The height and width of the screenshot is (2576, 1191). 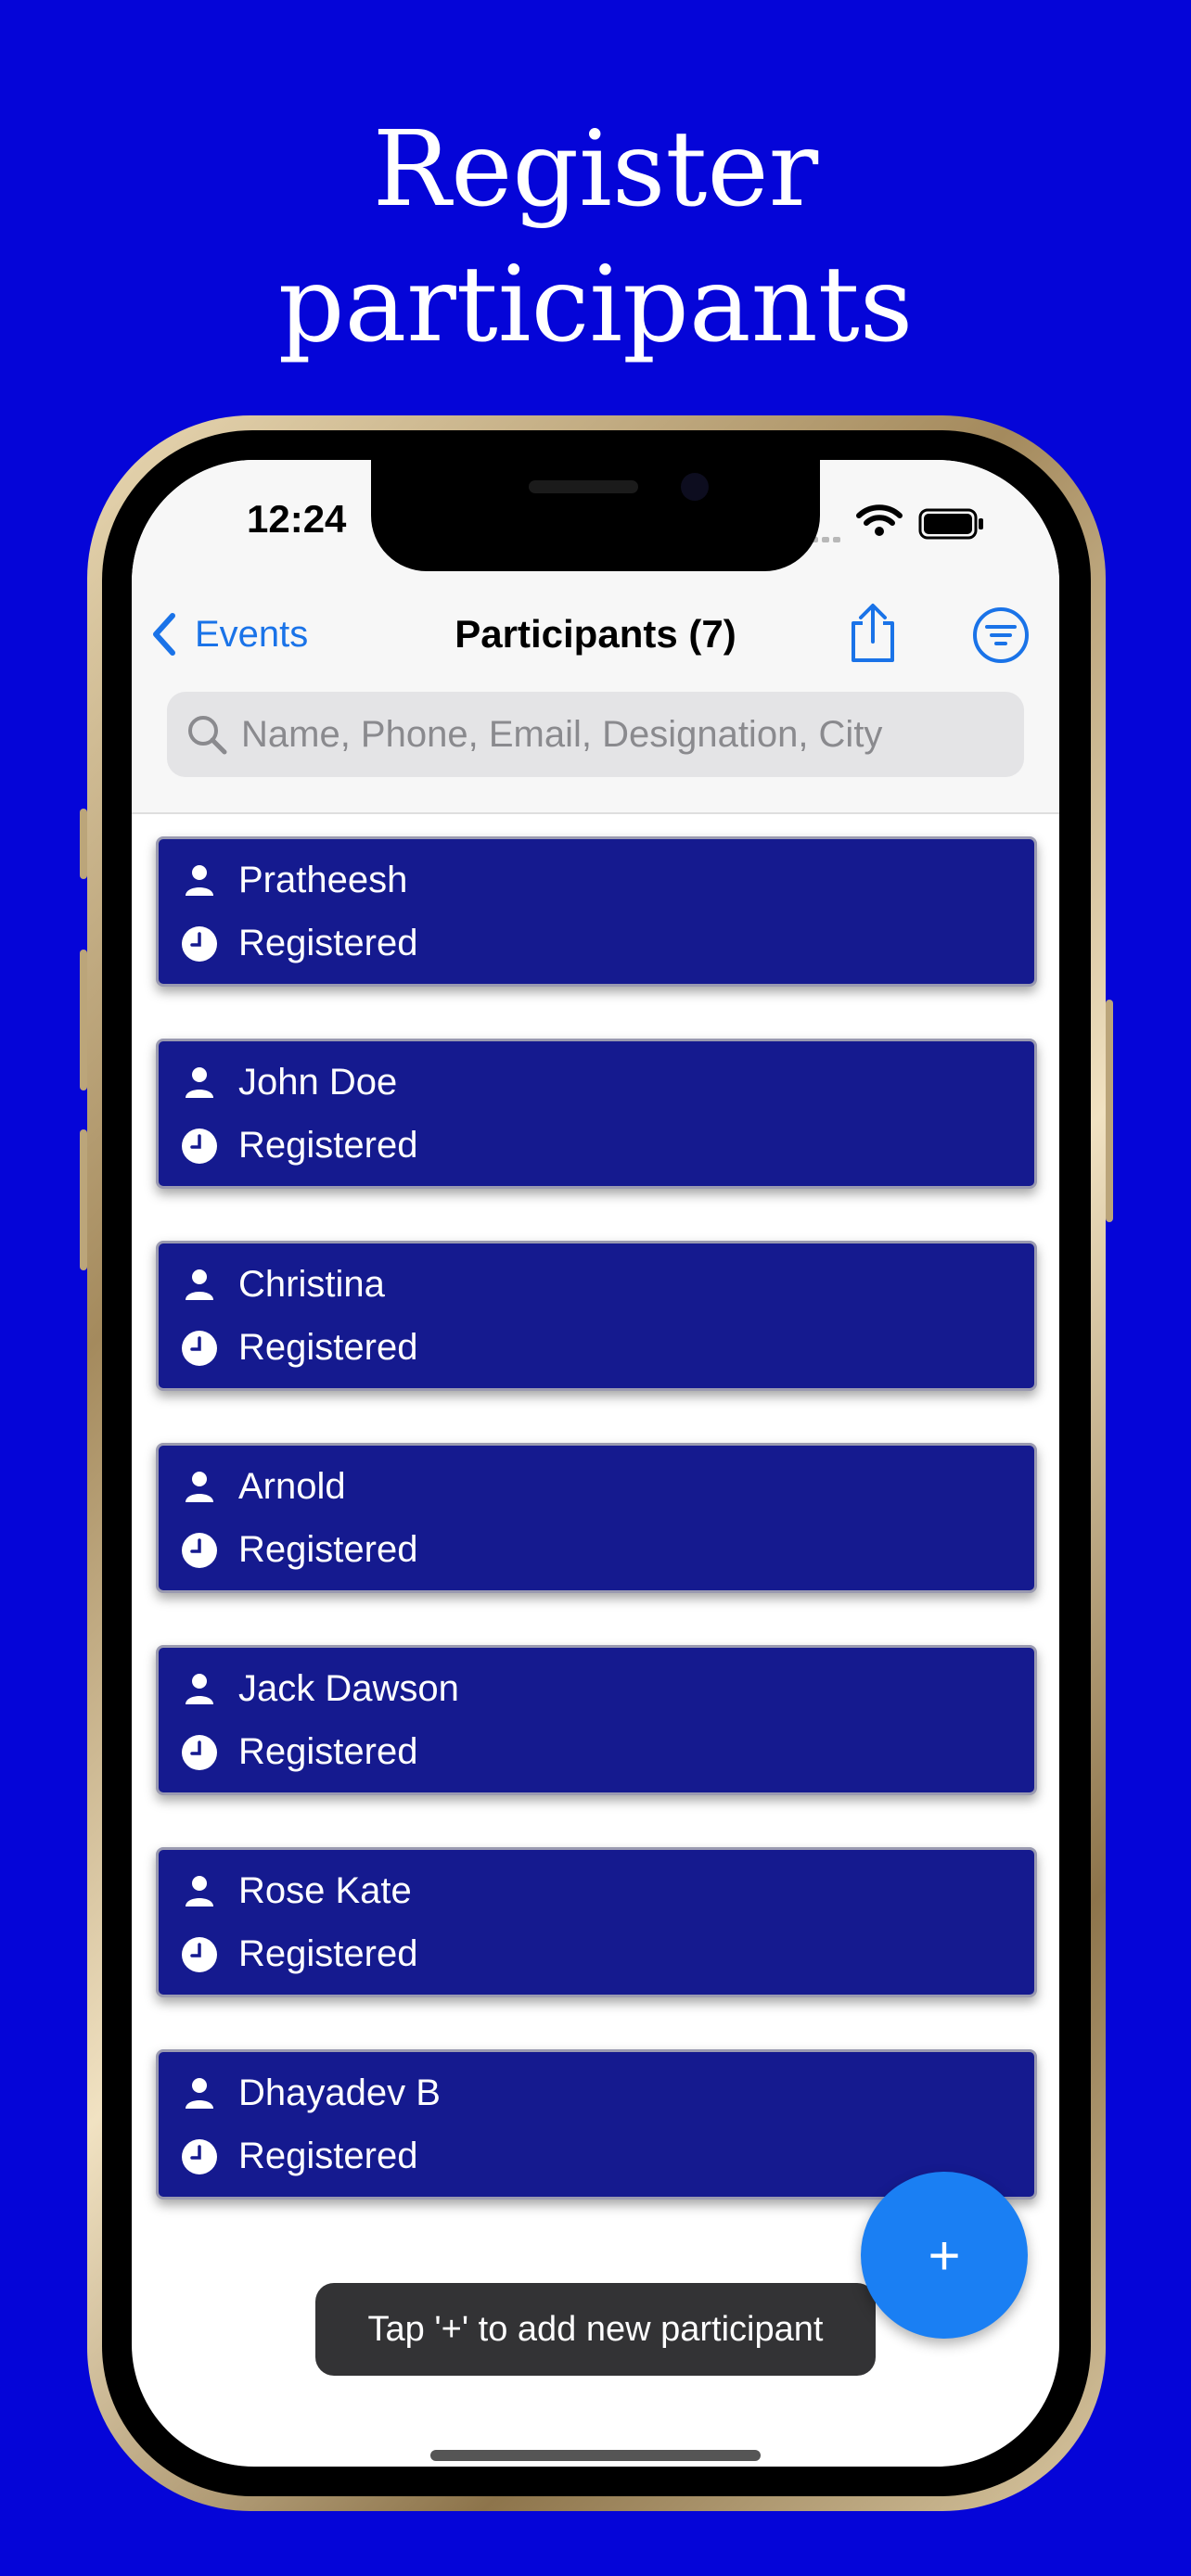 I want to click on status-time: 12:24, so click(x=297, y=519).